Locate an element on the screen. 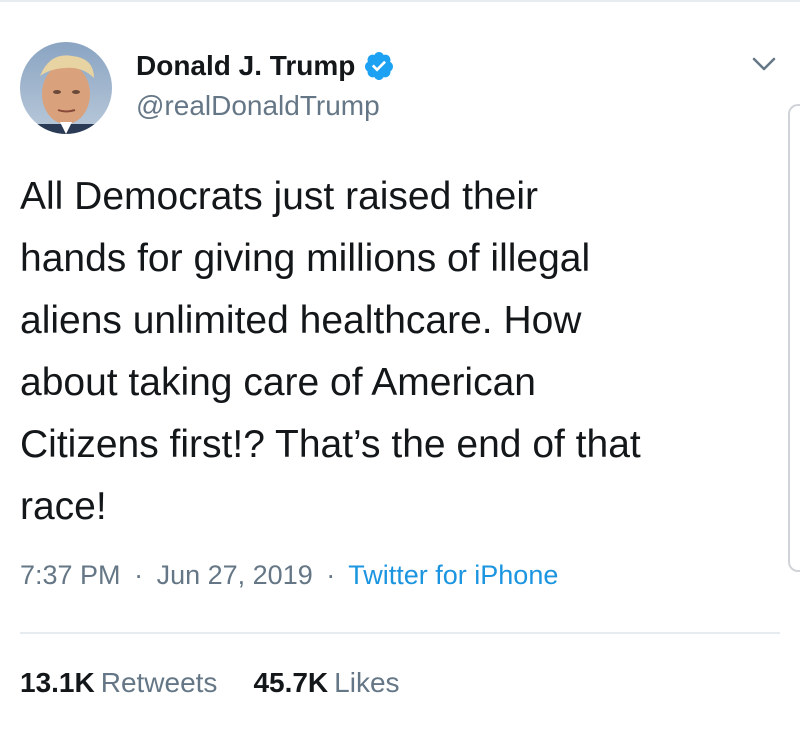 This screenshot has height=736, width=800. retweets-count: 13.1K is located at coordinates (57, 682).